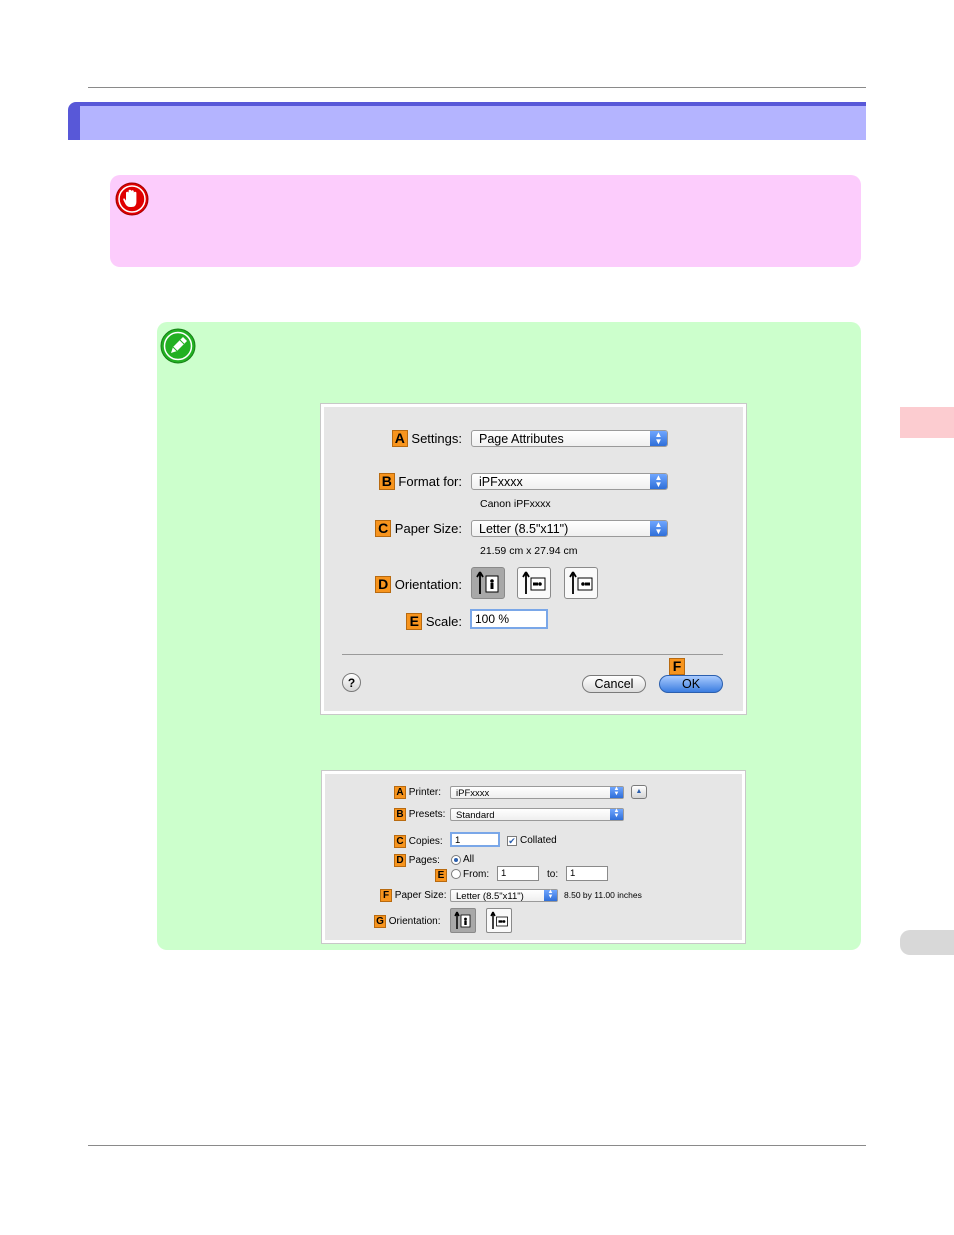 The height and width of the screenshot is (1235, 954). Describe the element at coordinates (501, 482) in the screenshot. I see `format-for-value: iPFxxxx` at that location.